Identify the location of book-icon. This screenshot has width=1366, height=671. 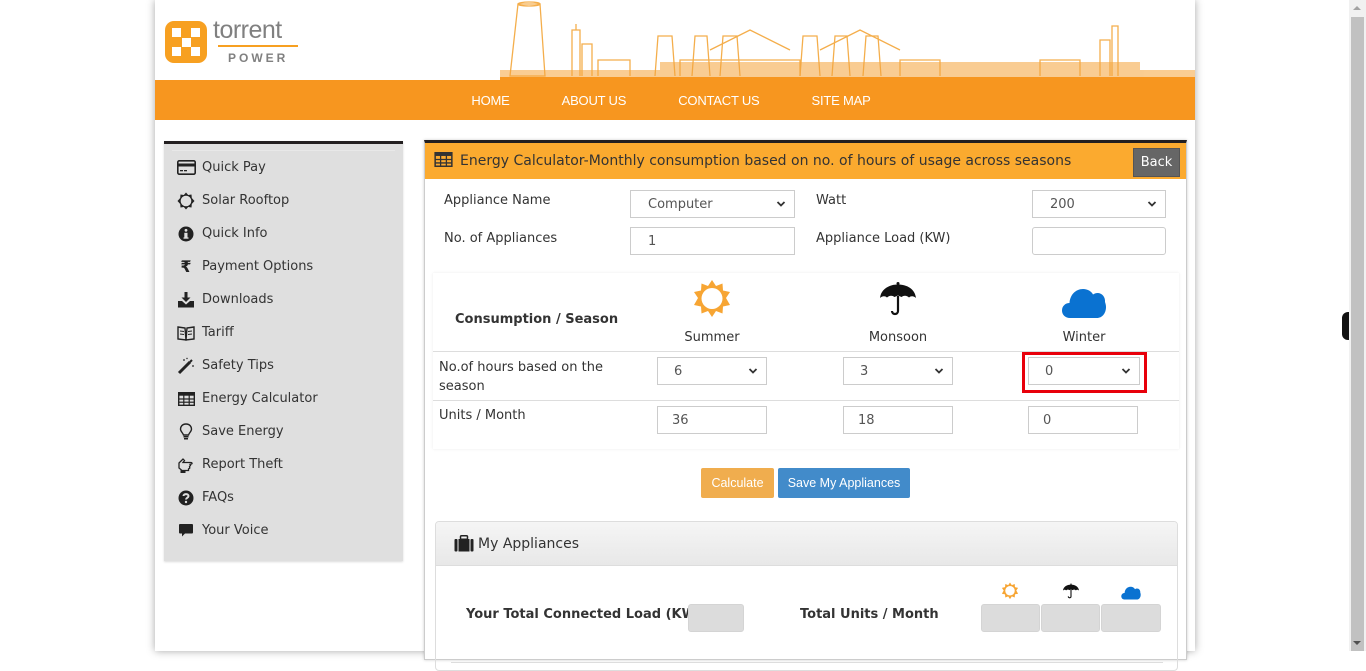
(186, 333).